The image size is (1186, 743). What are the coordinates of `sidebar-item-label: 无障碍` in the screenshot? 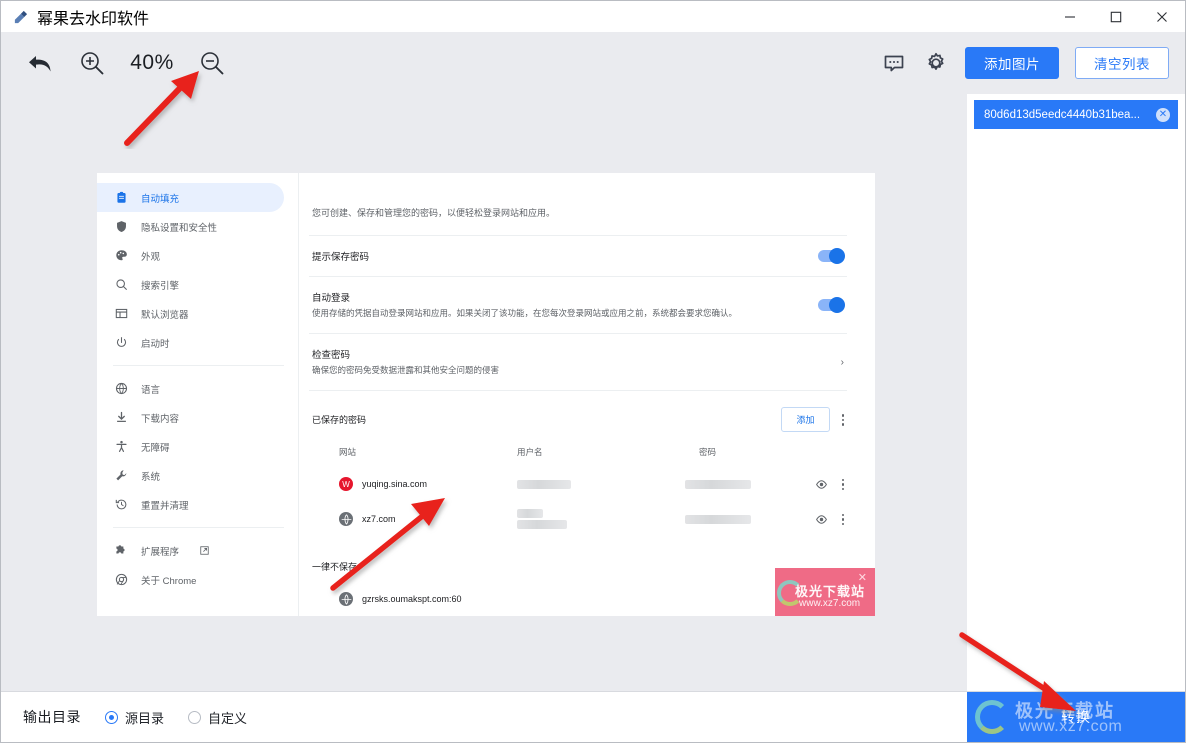 It's located at (155, 448).